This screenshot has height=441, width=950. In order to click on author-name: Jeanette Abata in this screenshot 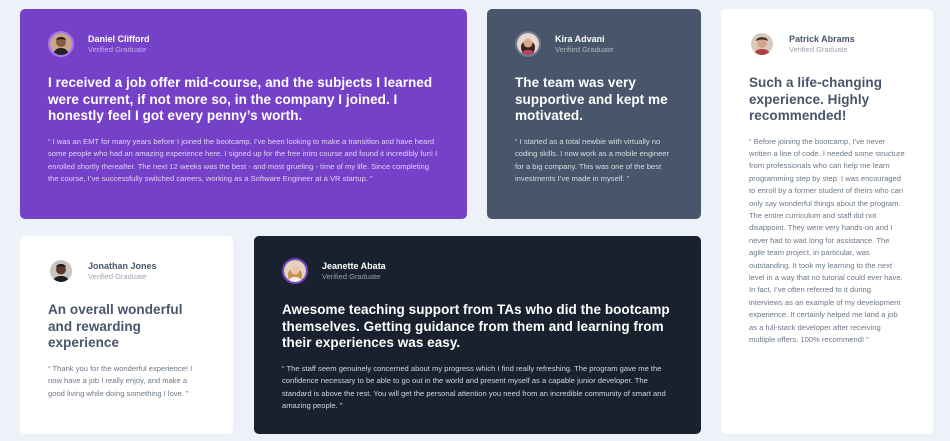, I will do `click(354, 265)`.